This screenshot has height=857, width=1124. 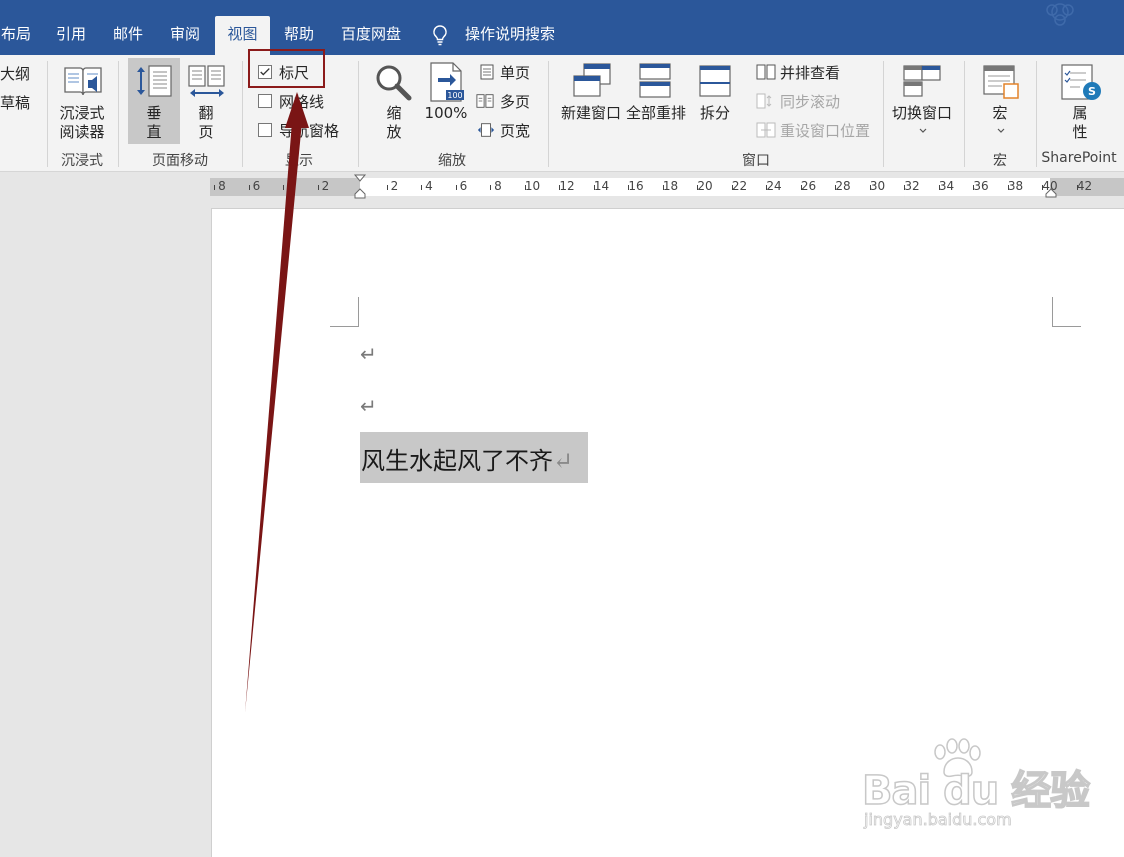 What do you see at coordinates (454, 95) in the screenshot?
I see `zoom-100-badge: 100` at bounding box center [454, 95].